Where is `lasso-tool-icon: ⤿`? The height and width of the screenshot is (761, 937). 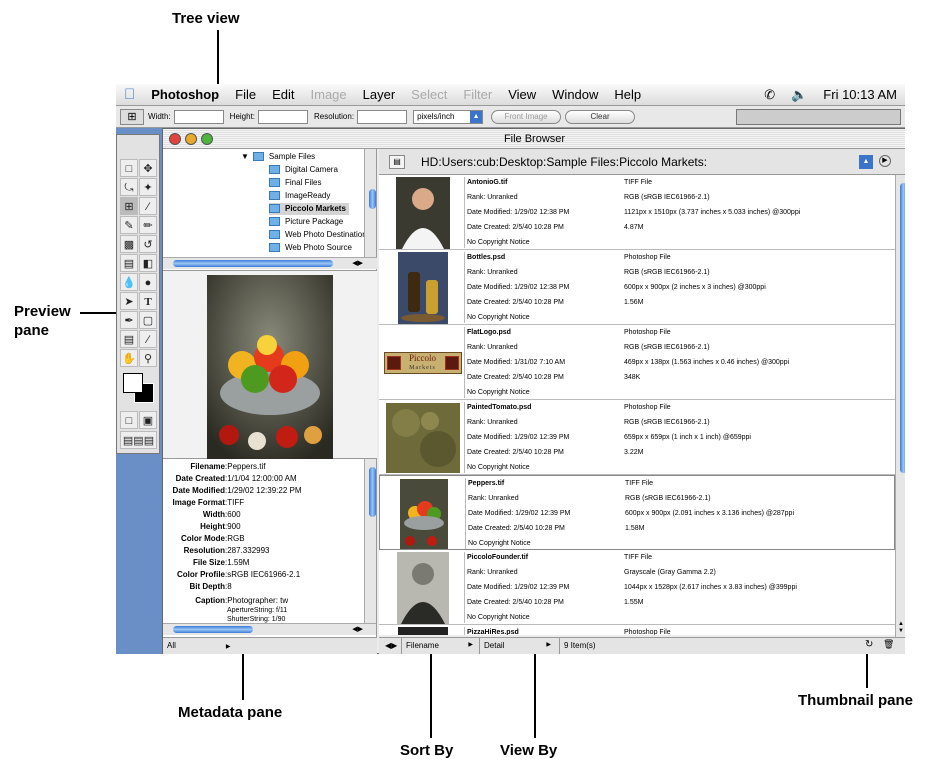
lasso-tool-icon: ⤿ is located at coordinates (129, 187).